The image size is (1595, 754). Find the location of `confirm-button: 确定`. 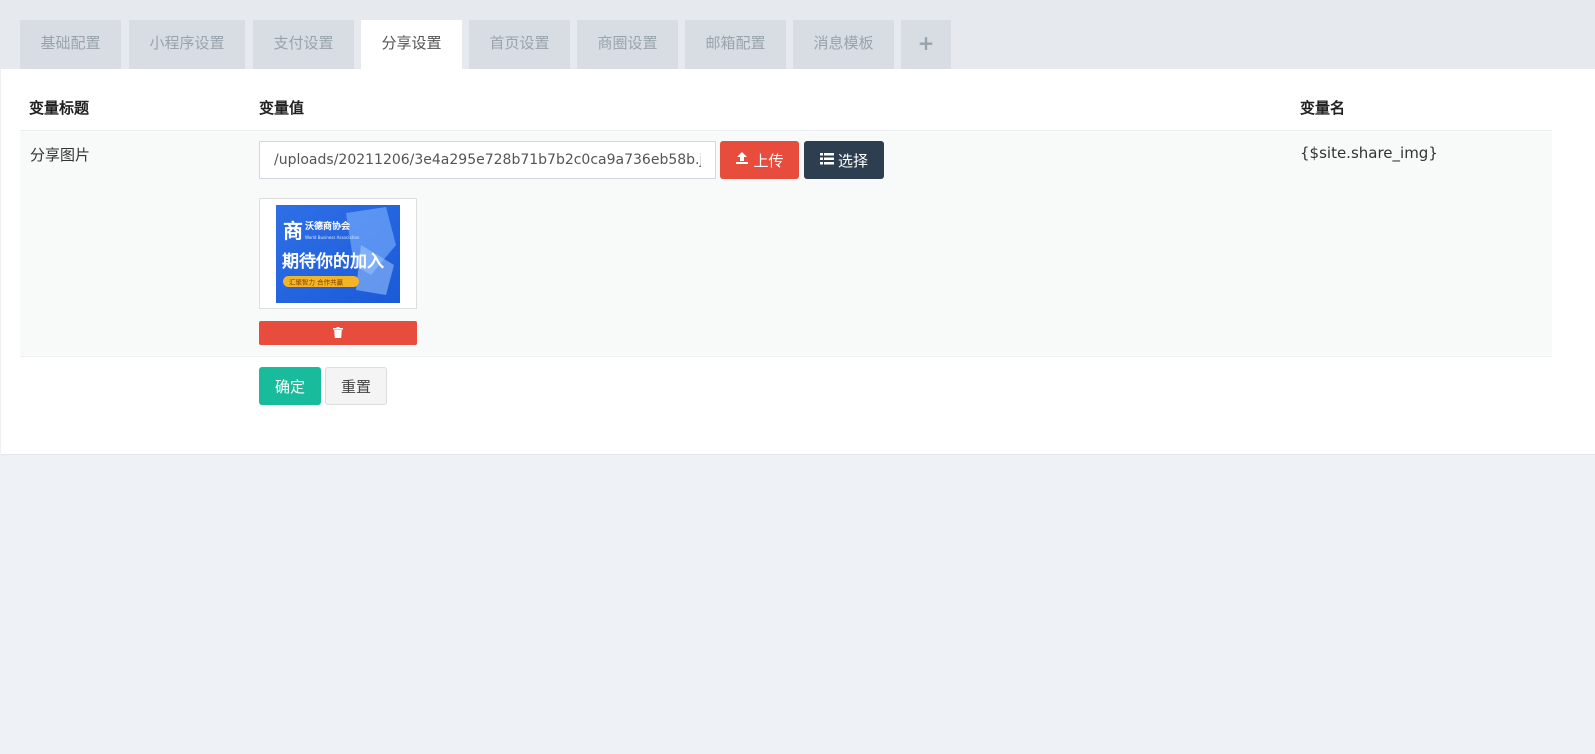

confirm-button: 确定 is located at coordinates (290, 386).